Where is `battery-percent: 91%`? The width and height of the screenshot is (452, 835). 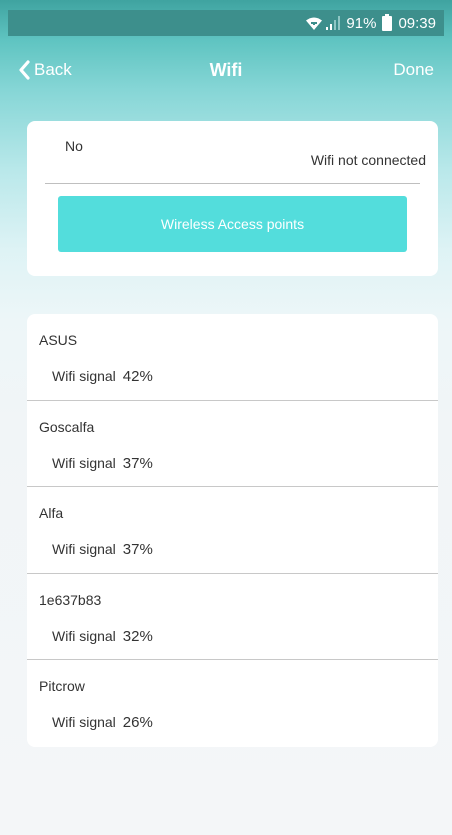
battery-percent: 91% is located at coordinates (361, 23).